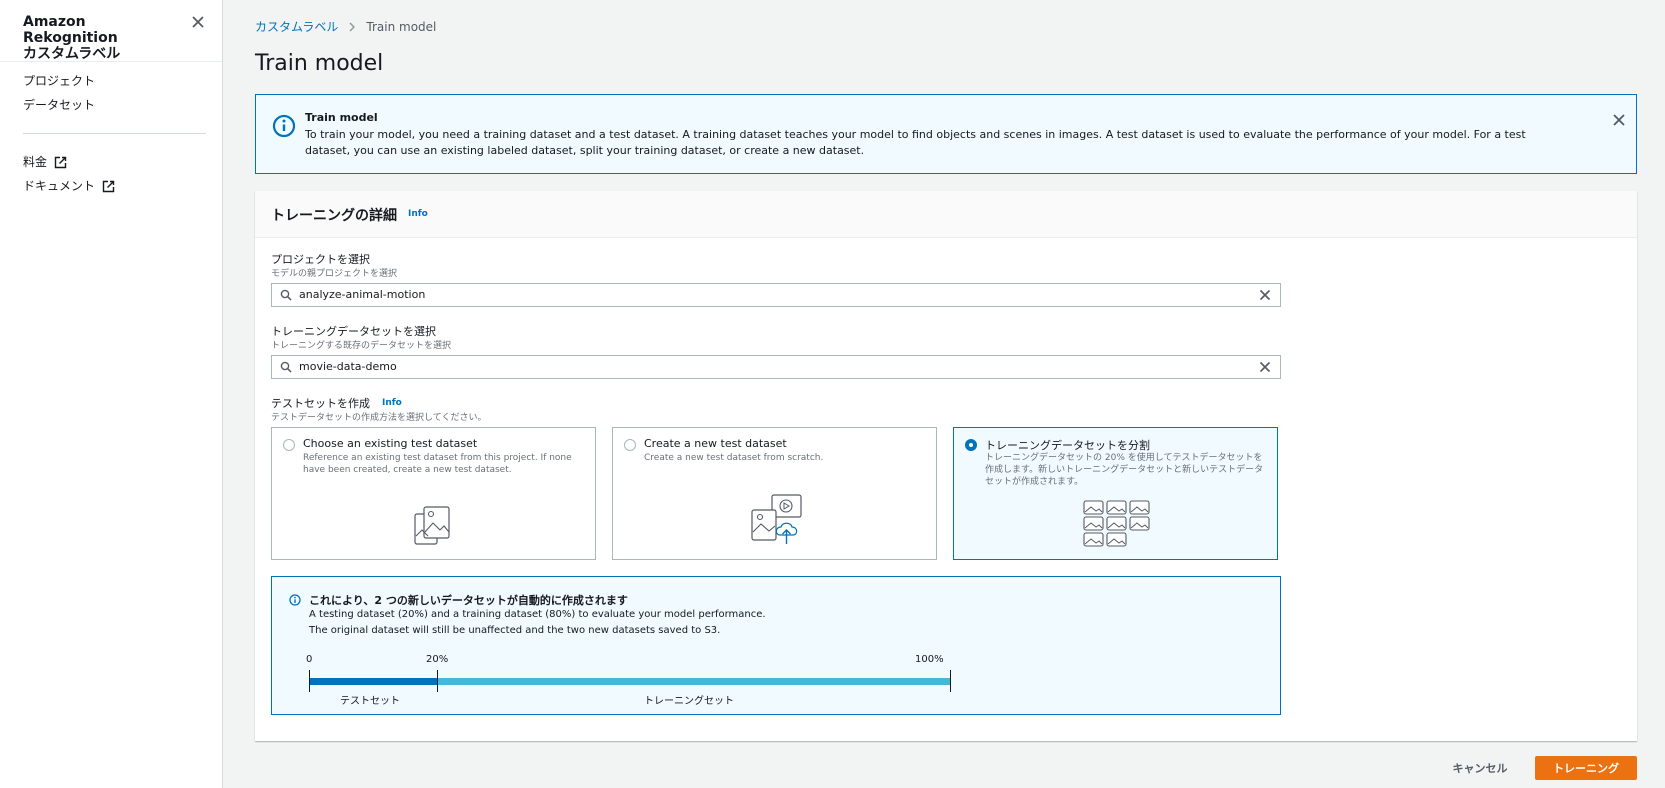 The image size is (1665, 788). Describe the element at coordinates (1586, 768) in the screenshot. I see `train-button: トレーニング` at that location.